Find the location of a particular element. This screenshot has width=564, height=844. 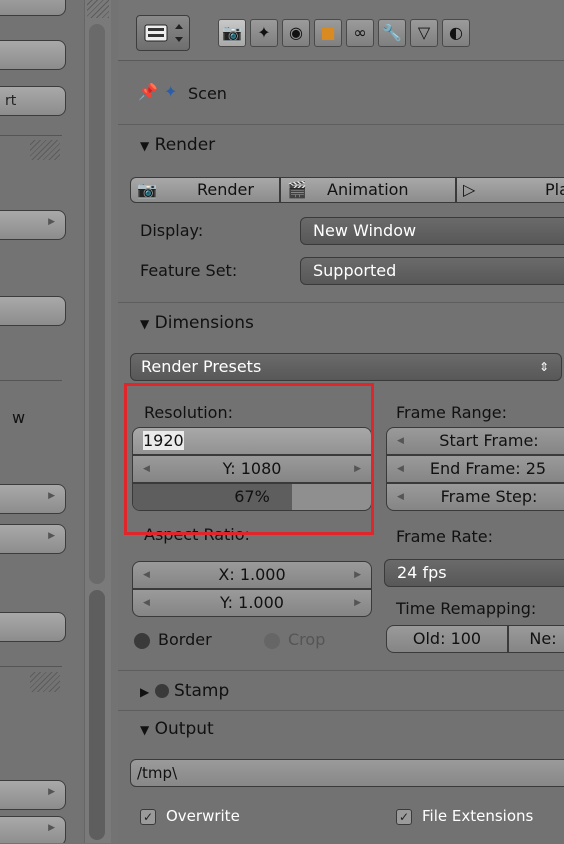

clapperboard-icon: 🎬 is located at coordinates (297, 189).